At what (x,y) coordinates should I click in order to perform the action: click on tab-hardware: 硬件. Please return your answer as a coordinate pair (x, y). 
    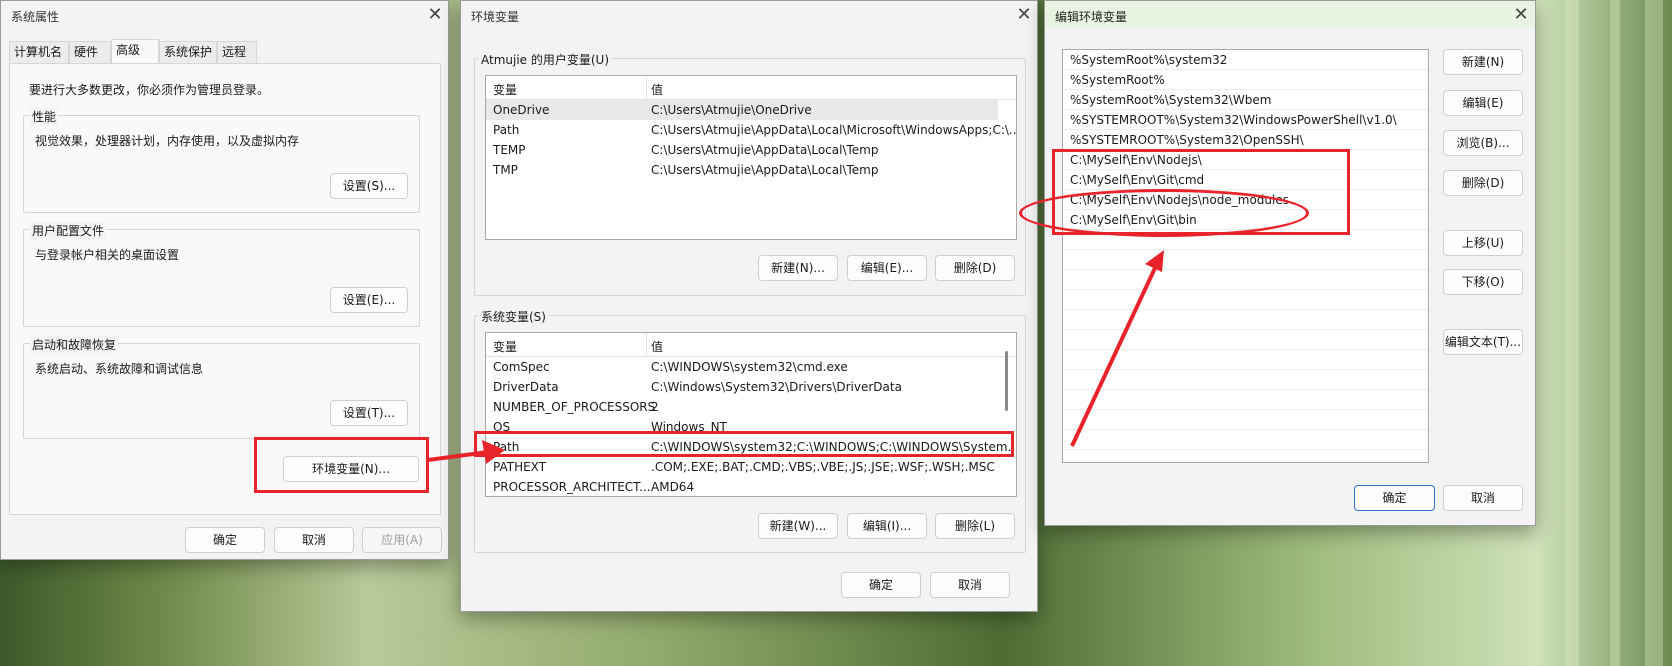
    Looking at the image, I should click on (90, 52).